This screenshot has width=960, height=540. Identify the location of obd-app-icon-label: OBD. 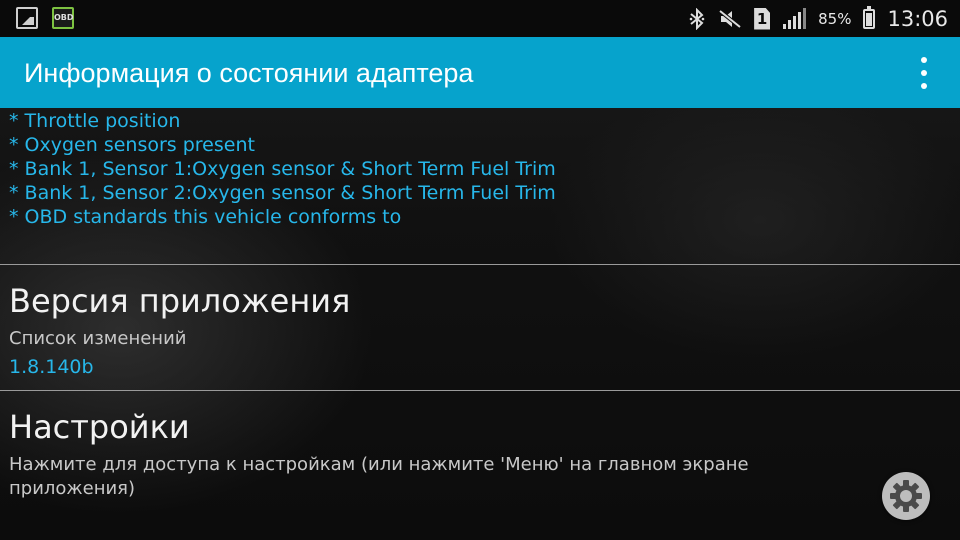
(64, 17).